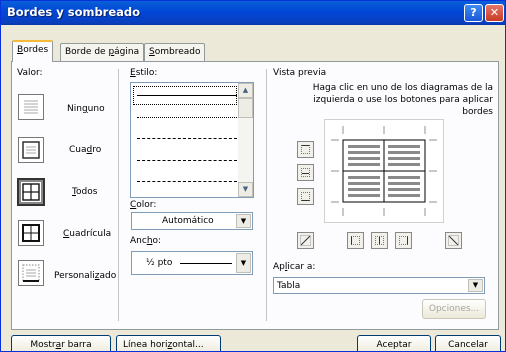 The image size is (506, 352). What do you see at coordinates (394, 343) in the screenshot?
I see `accept-button: Aceptar` at bounding box center [394, 343].